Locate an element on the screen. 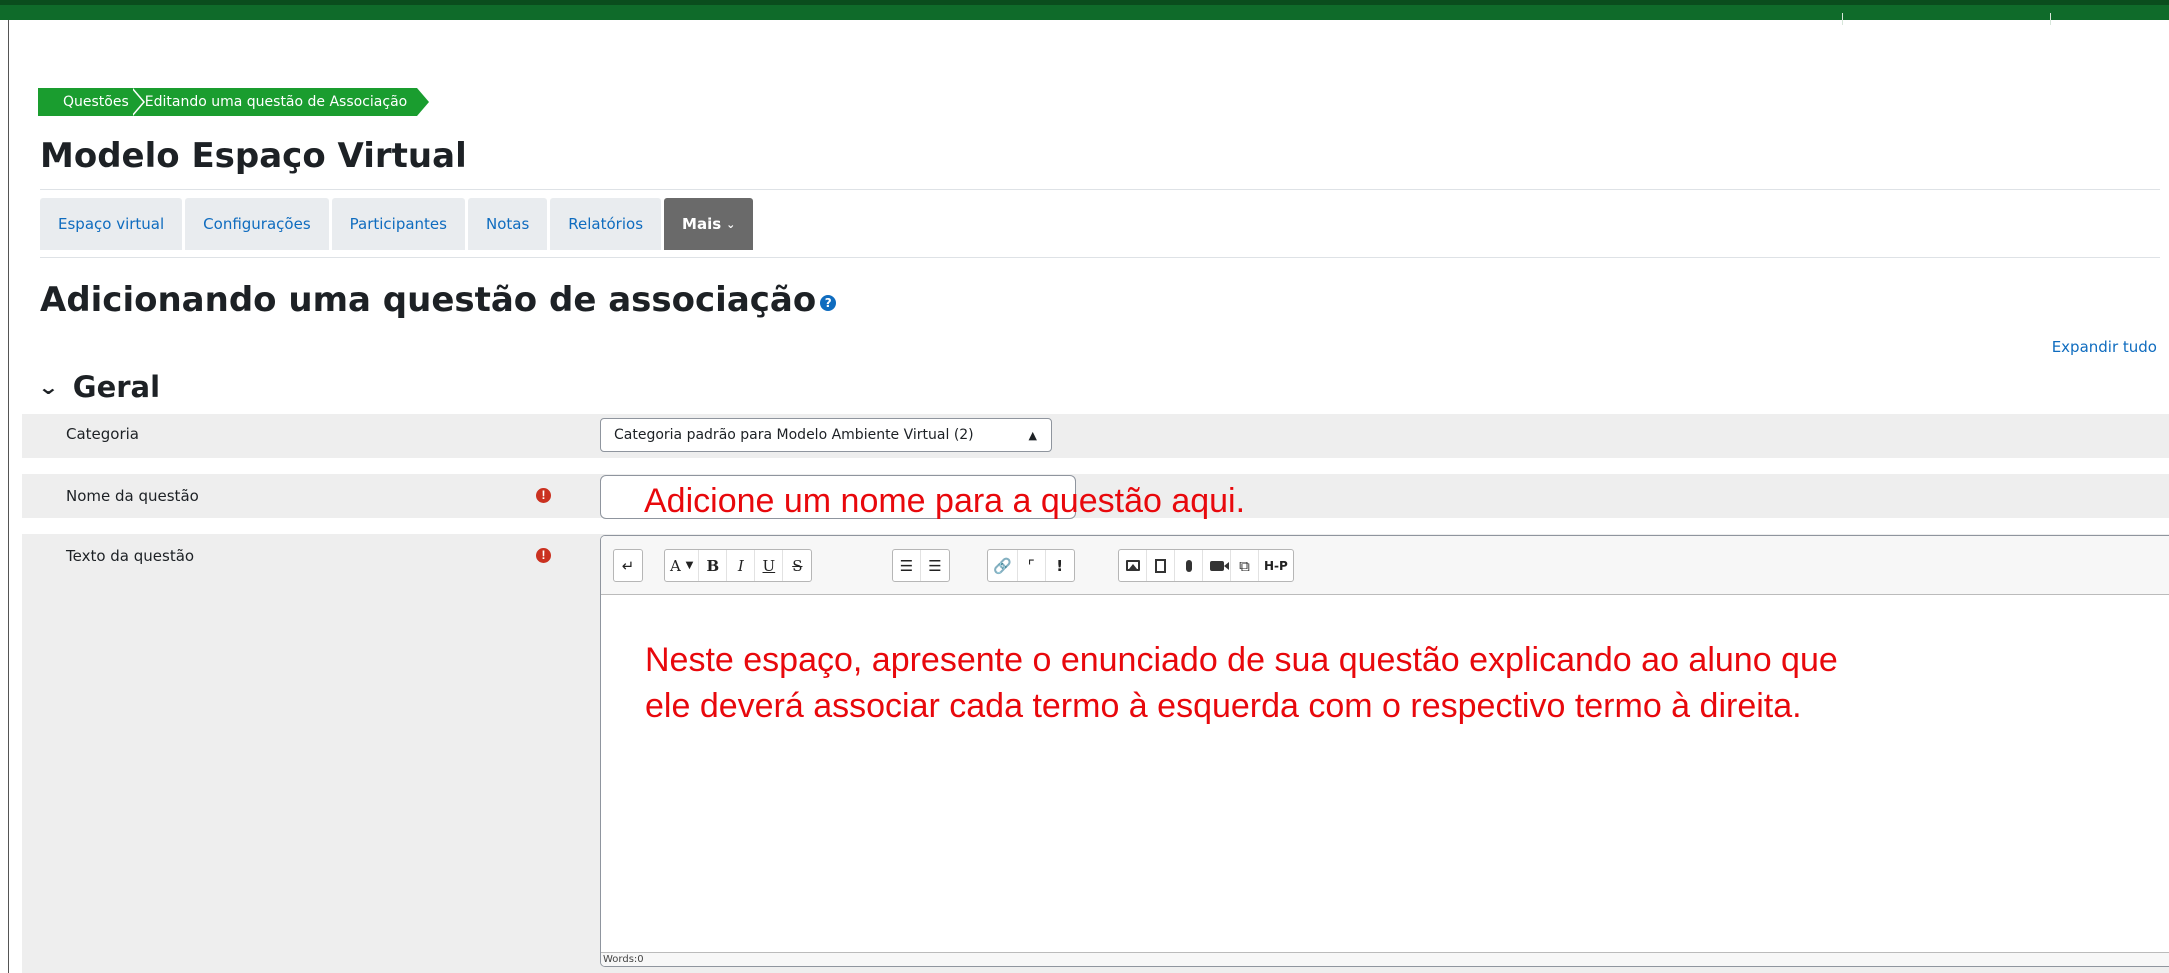 The height and width of the screenshot is (973, 2169). editor-toolbar: ↵ A ▼ B I U S ☰ ☰ 🔗 ⌜ ! ⧉ H-P is located at coordinates (1385, 565).